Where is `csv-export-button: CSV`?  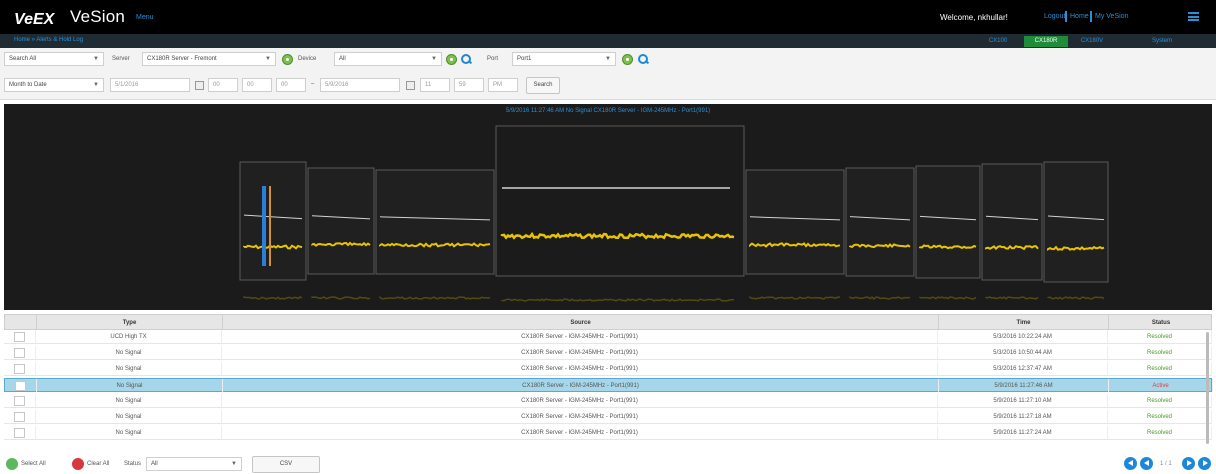 csv-export-button: CSV is located at coordinates (286, 464).